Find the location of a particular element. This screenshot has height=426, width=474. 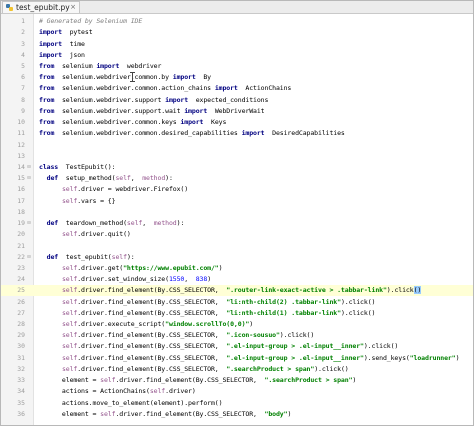

code-token: test_epubit( is located at coordinates (85, 256).